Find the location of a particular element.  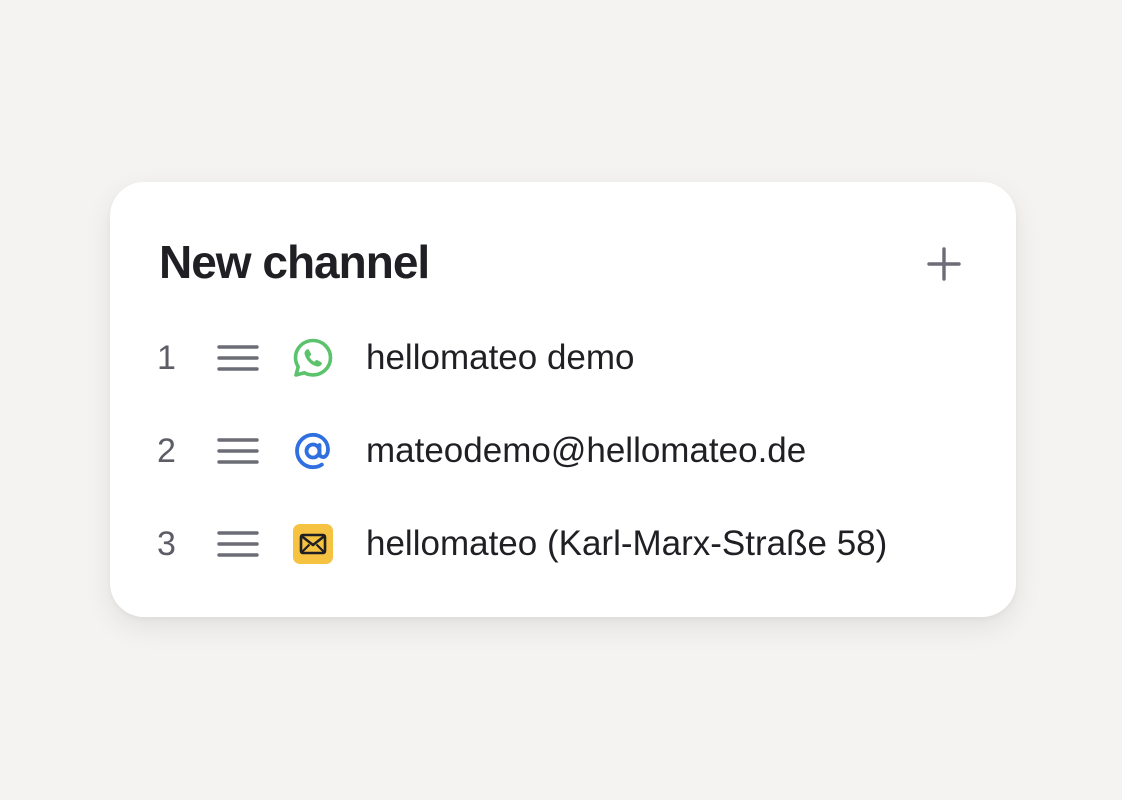

channel-row: 1 hellomateo demo is located at coordinates (563, 358).